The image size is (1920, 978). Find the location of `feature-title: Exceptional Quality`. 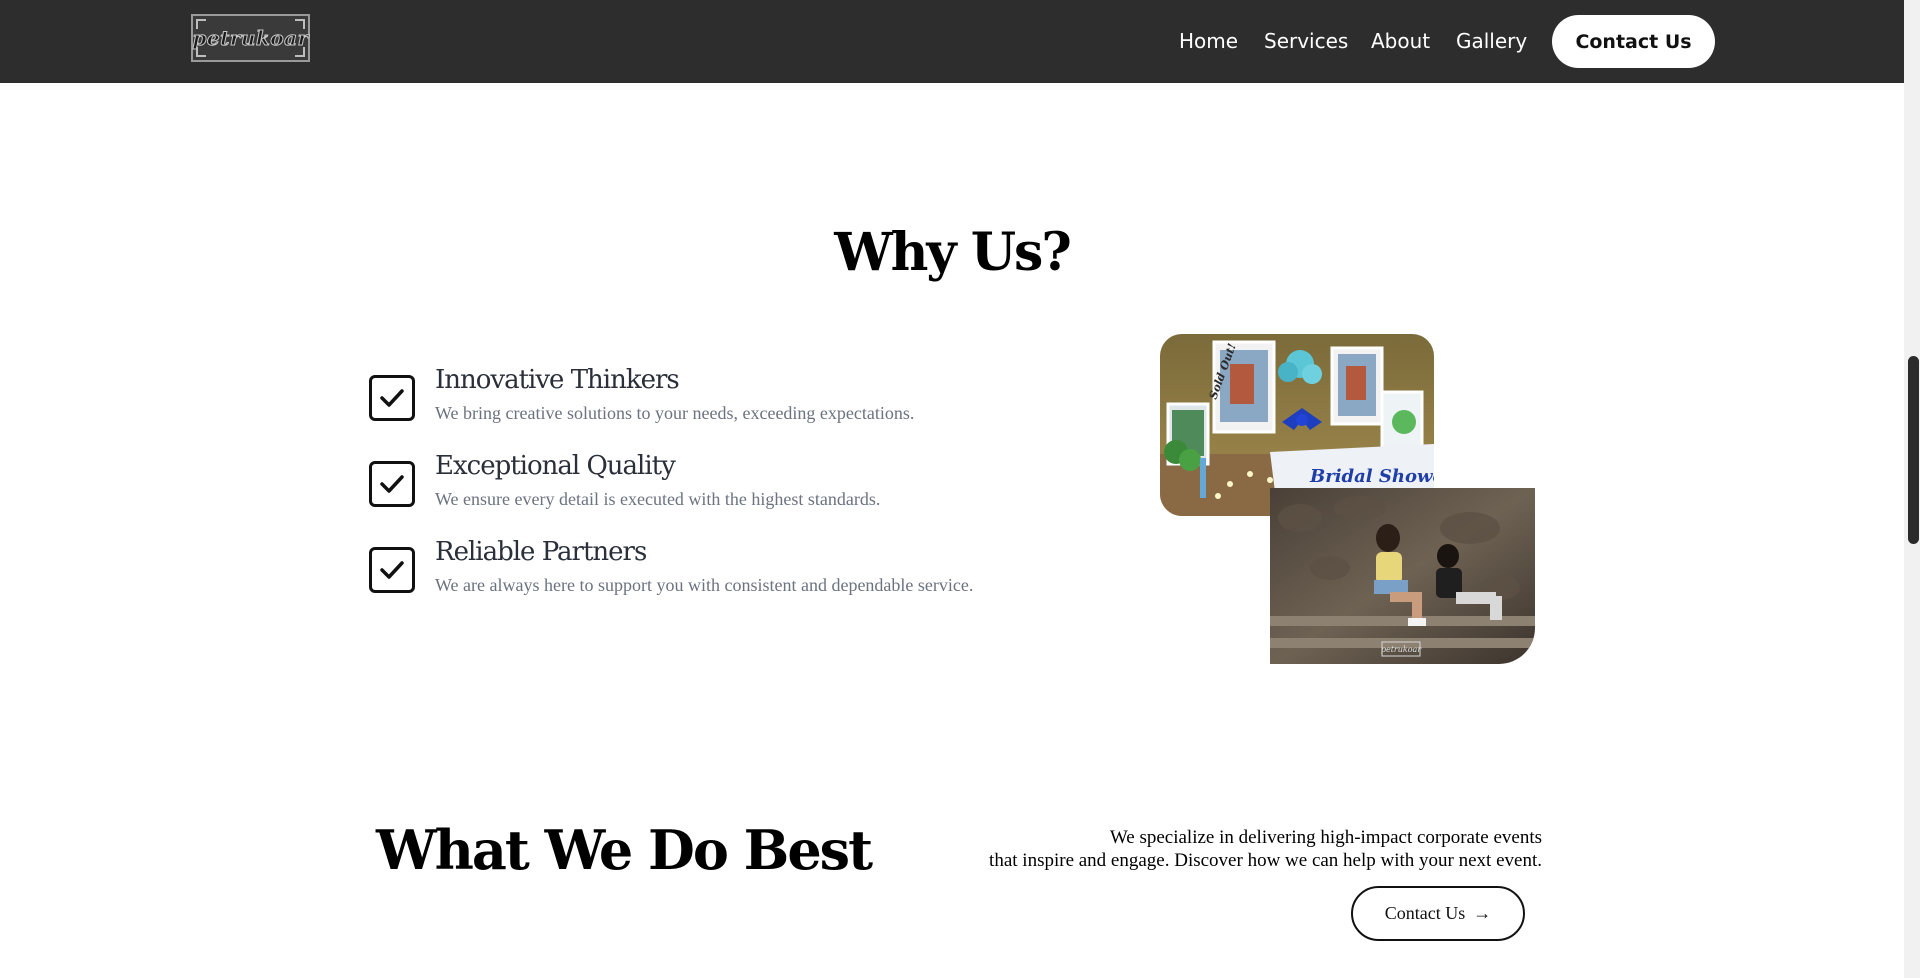

feature-title: Exceptional Quality is located at coordinates (555, 466).